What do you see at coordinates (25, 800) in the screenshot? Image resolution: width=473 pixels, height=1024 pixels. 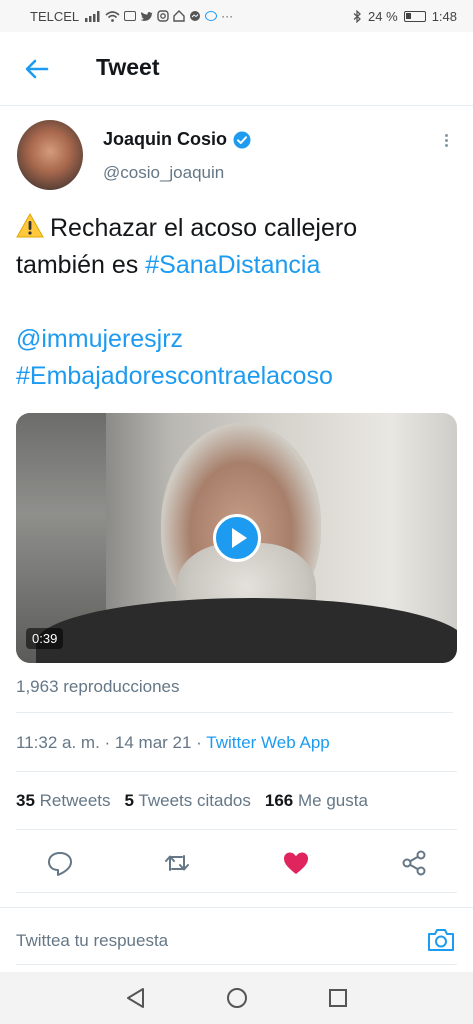 I see `retweets-count: 35` at bounding box center [25, 800].